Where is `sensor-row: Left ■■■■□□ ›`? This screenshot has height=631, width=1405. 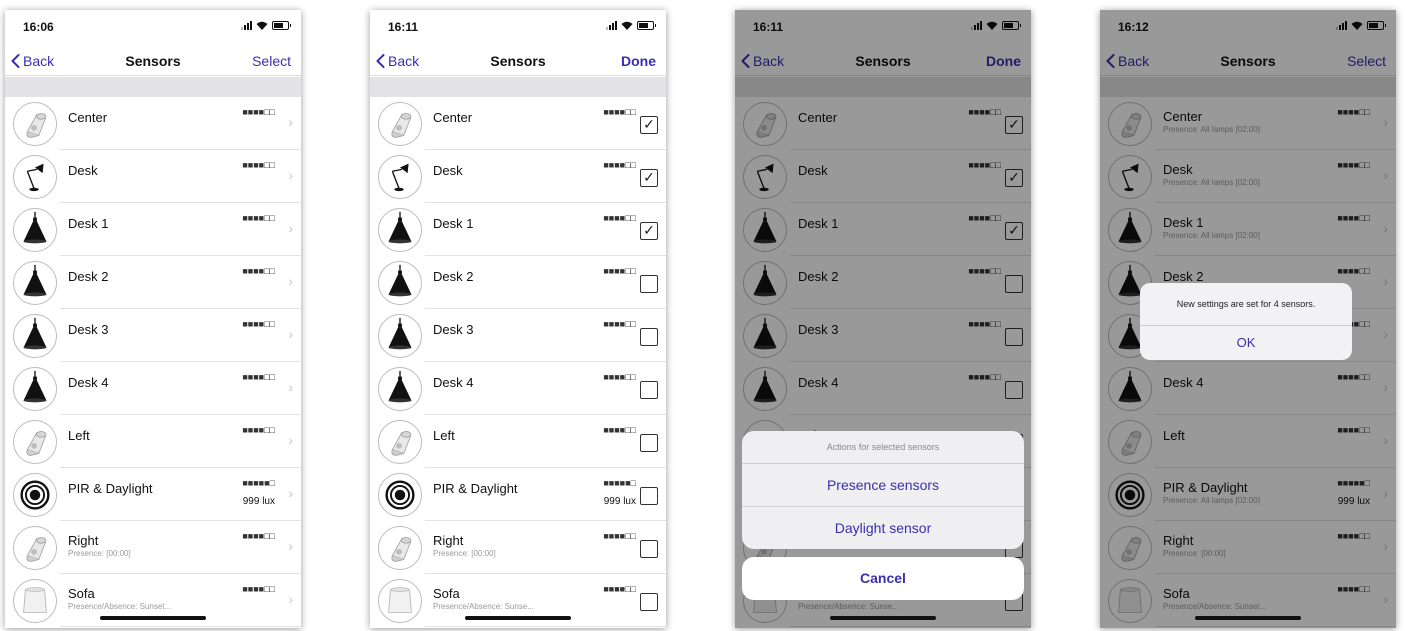 sensor-row: Left ■■■■□□ › is located at coordinates (153, 441).